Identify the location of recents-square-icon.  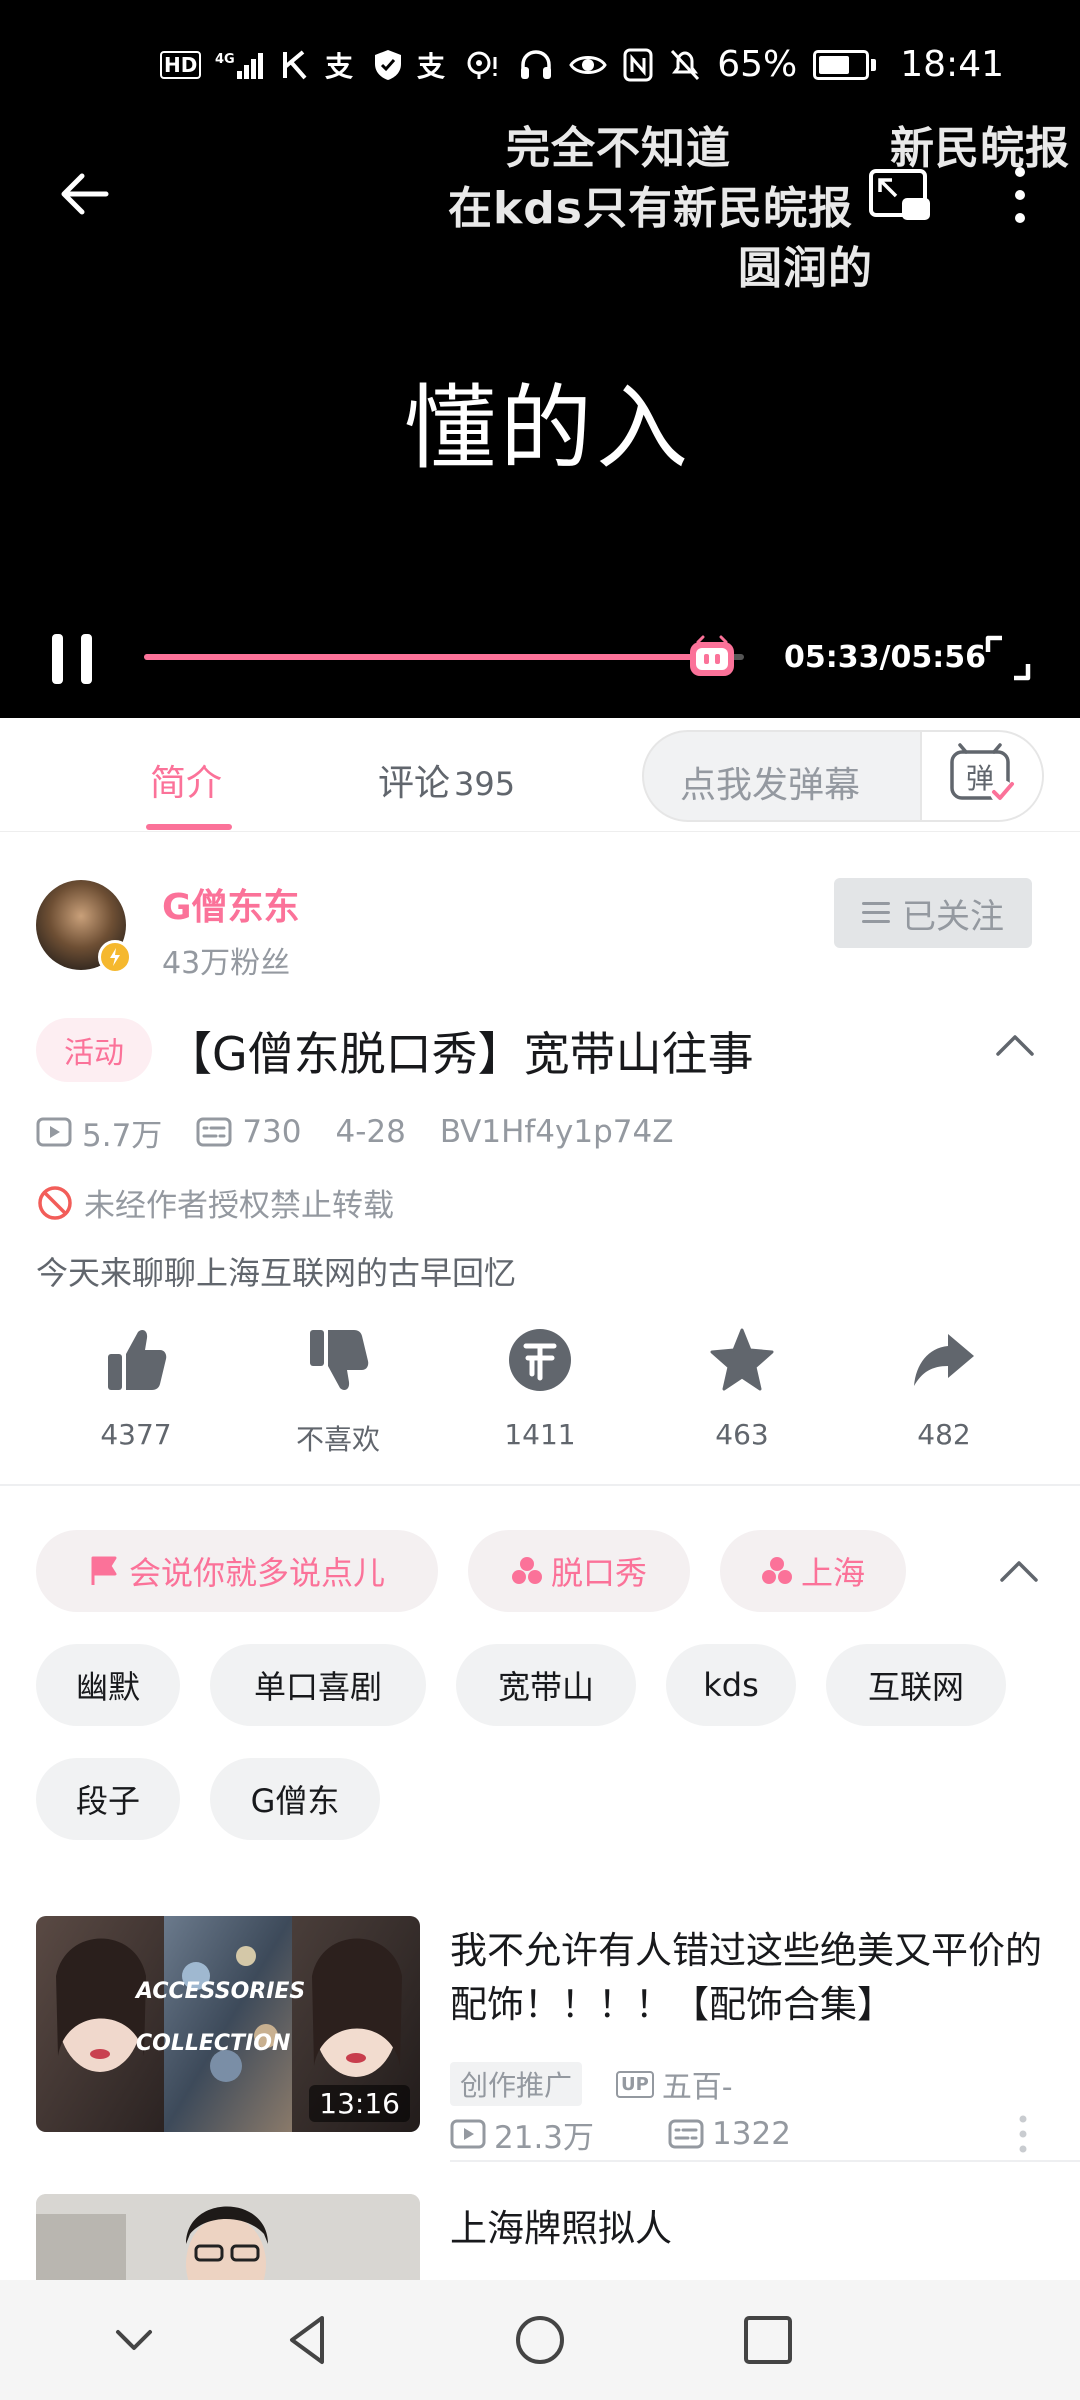
(768, 2340).